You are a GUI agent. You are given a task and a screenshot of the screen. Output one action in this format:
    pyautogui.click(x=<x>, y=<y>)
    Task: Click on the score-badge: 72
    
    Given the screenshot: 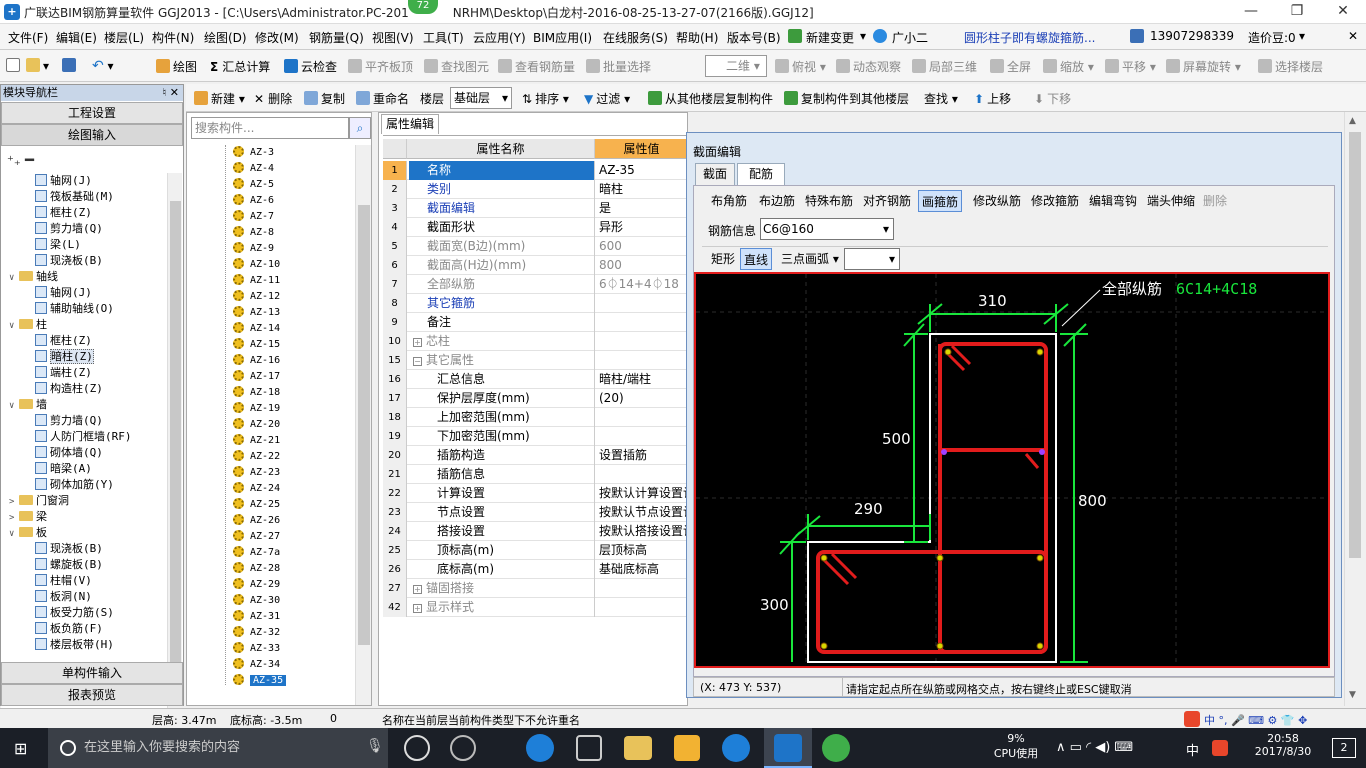 What is the action you would take?
    pyautogui.click(x=423, y=7)
    